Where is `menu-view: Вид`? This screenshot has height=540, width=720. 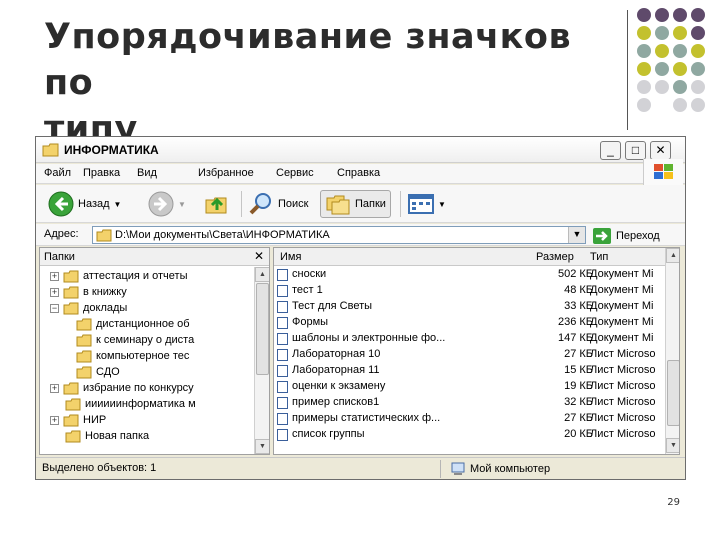 menu-view: Вид is located at coordinates (147, 173).